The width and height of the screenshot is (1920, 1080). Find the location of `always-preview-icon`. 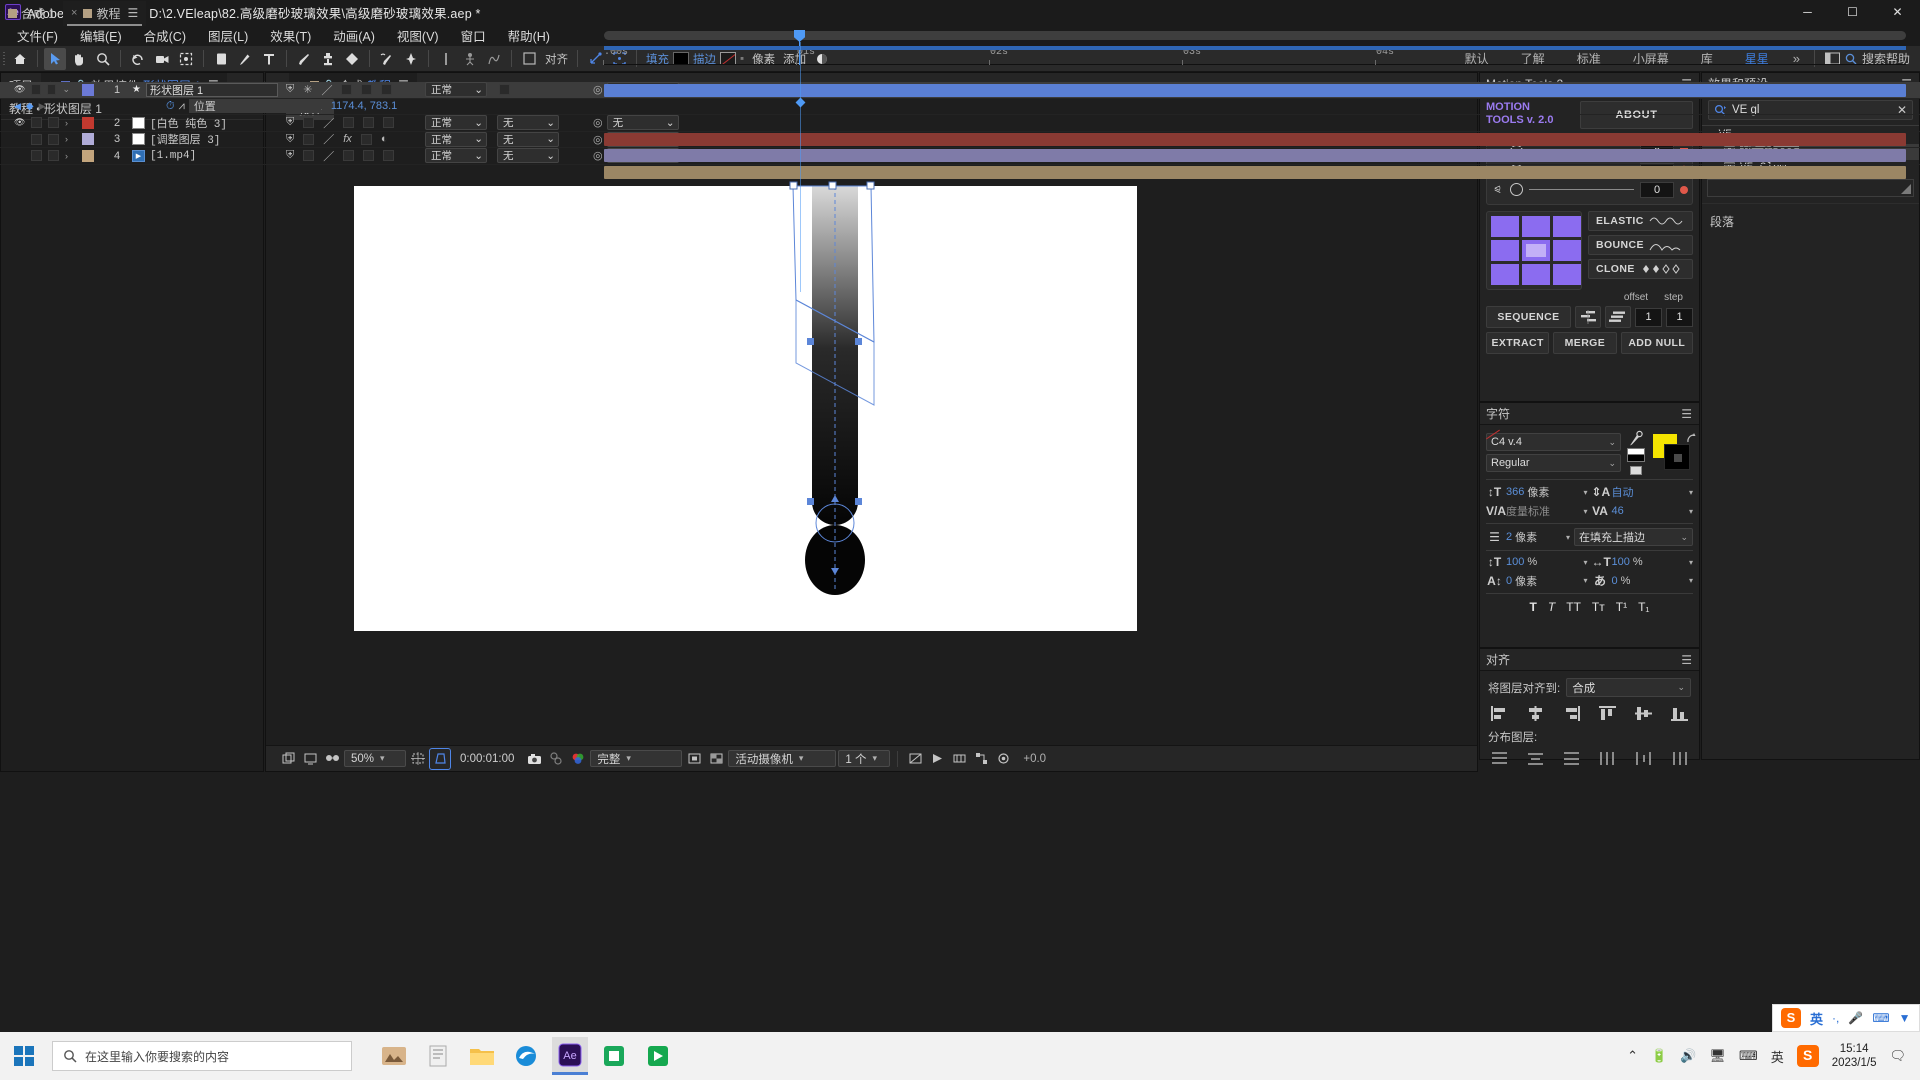

always-preview-icon is located at coordinates (288, 759).